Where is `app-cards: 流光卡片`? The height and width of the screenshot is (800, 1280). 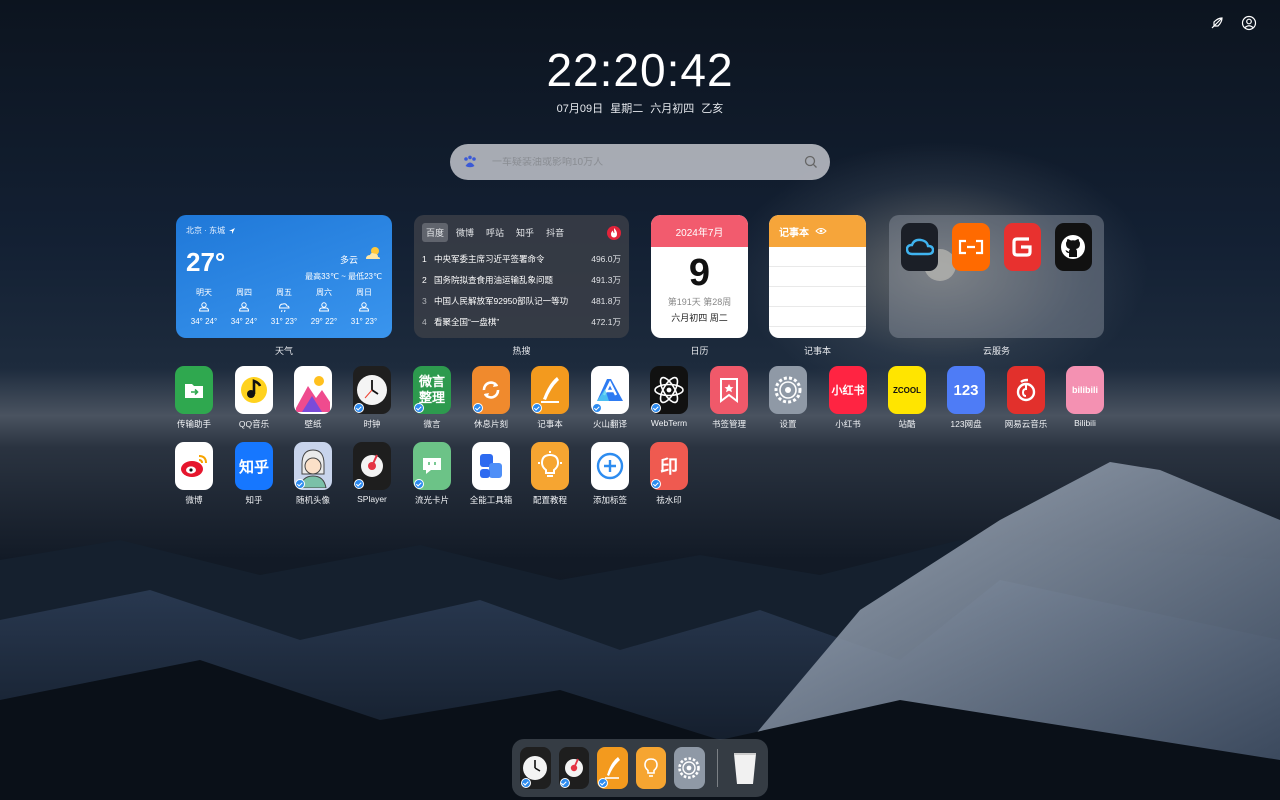
app-cards: 流光卡片 is located at coordinates (432, 474).